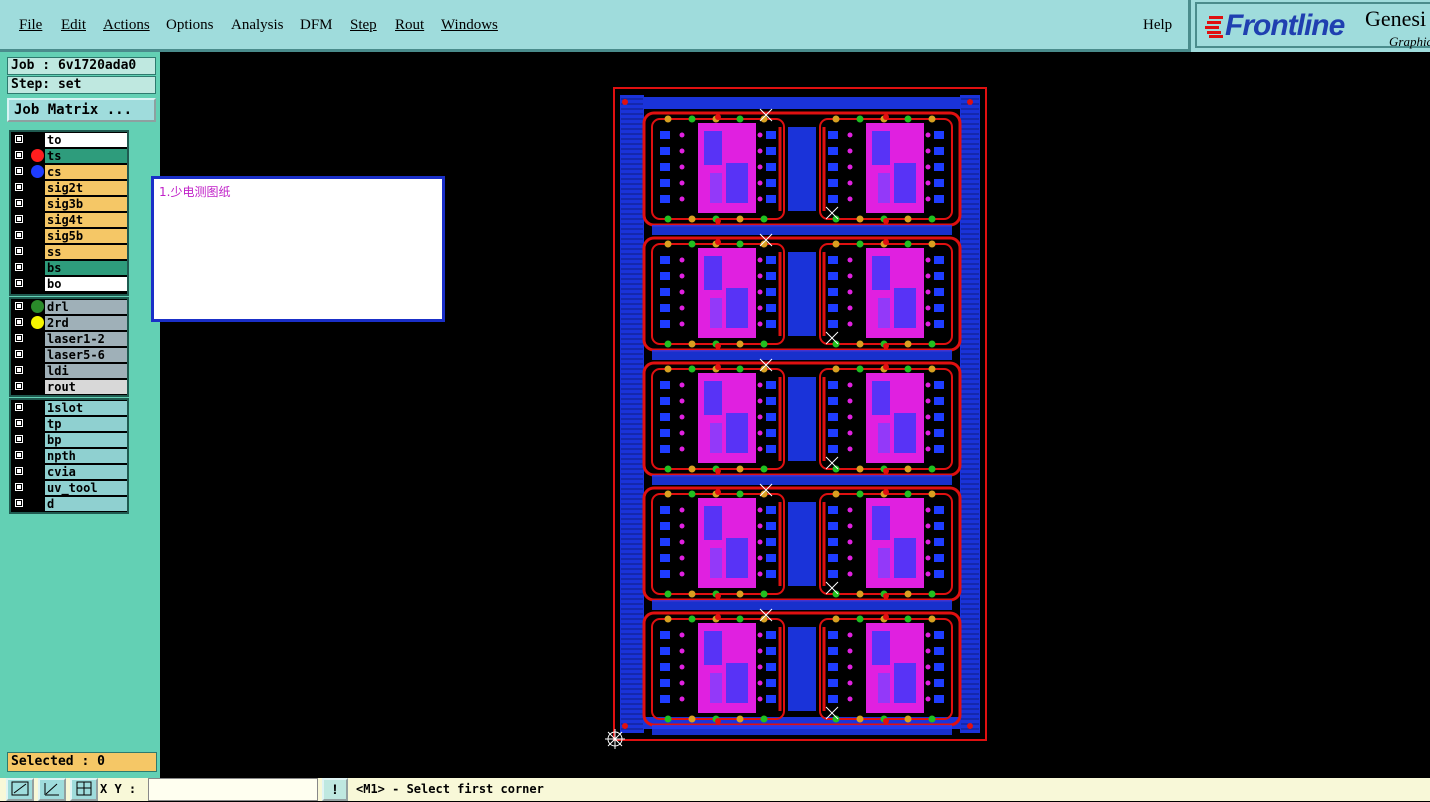 The height and width of the screenshot is (802, 1430). I want to click on layer-row-d: d, so click(69, 504).